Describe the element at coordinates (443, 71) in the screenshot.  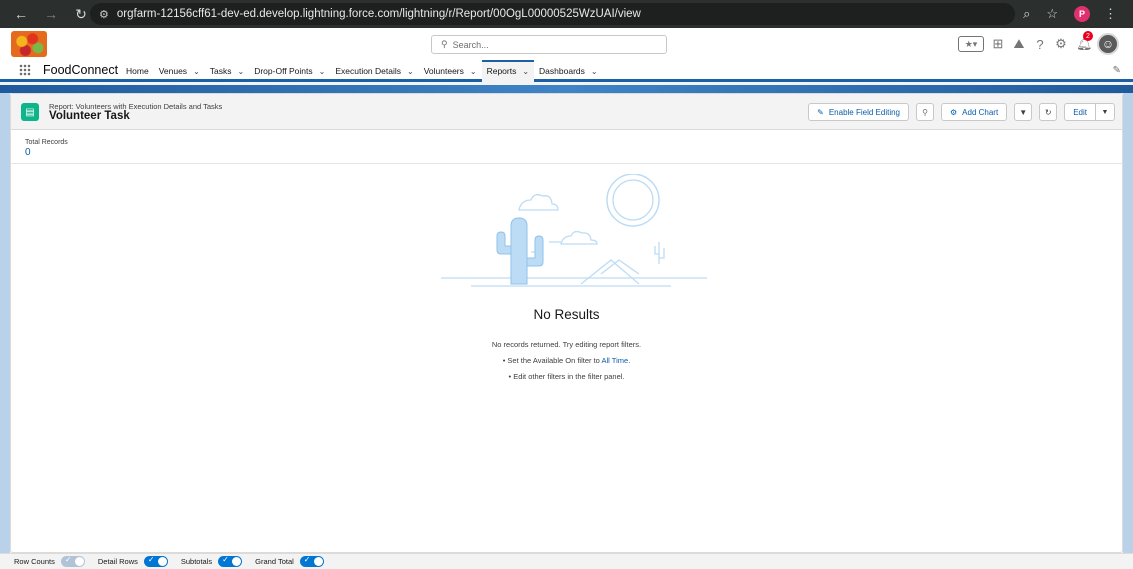
I see `tab-label: Volunteers` at that location.